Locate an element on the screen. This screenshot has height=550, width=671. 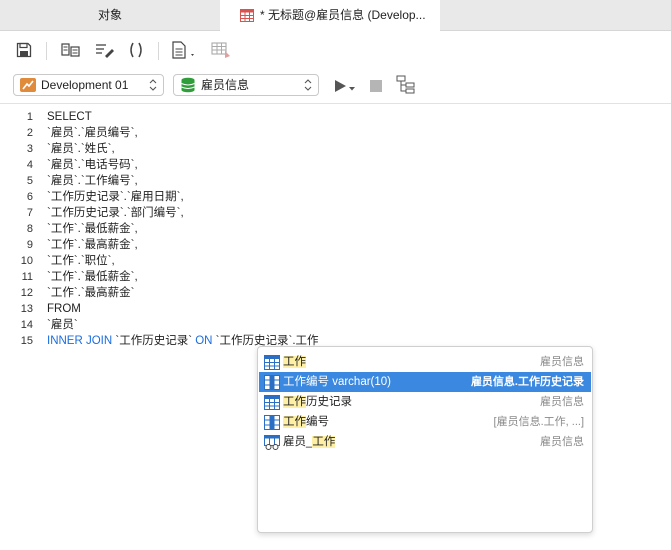
stop-button is located at coordinates (376, 86).